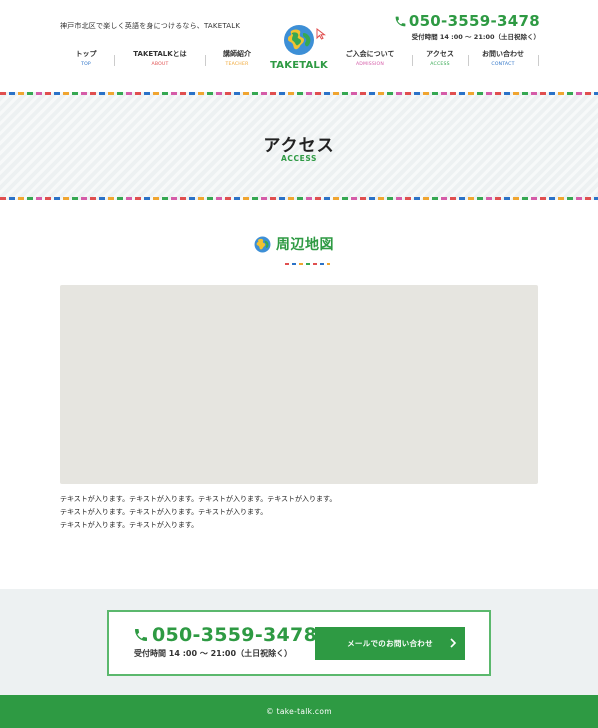  What do you see at coordinates (86, 54) in the screenshot?
I see `nav-item-label: トップ` at bounding box center [86, 54].